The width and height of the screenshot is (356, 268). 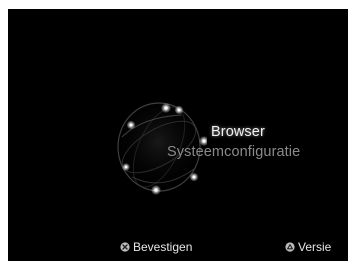 What do you see at coordinates (238, 132) in the screenshot?
I see `menu-item-browser: Browser` at bounding box center [238, 132].